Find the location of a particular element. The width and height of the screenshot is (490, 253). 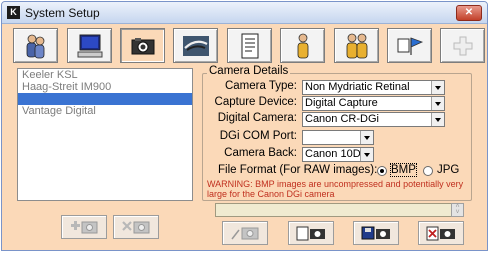

app-icon: K is located at coordinates (13, 12).